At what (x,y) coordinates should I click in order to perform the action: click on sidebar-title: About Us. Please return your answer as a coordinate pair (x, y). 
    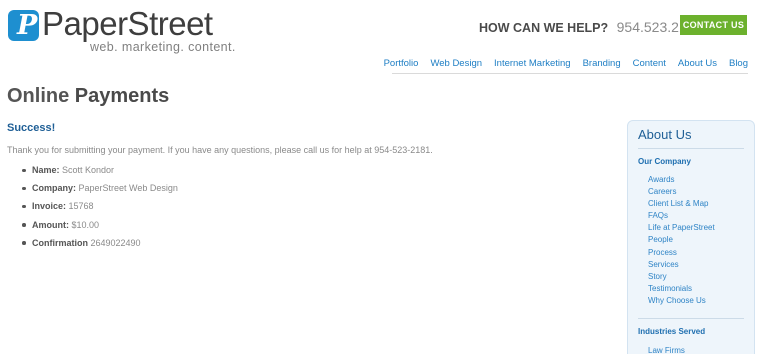
    Looking at the image, I should click on (665, 134).